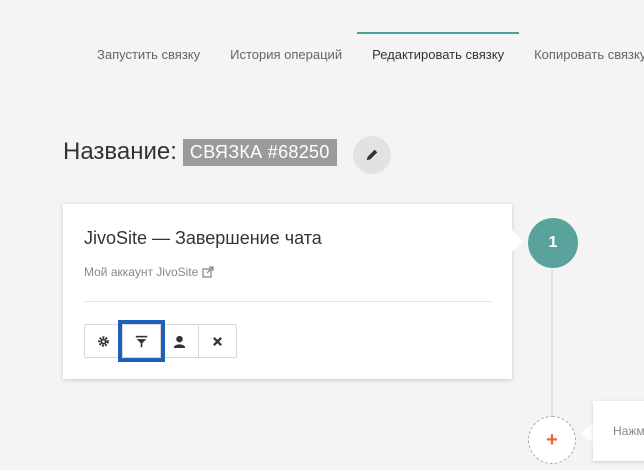 The width and height of the screenshot is (644, 470). Describe the element at coordinates (517, 241) in the screenshot. I see `card-pointer` at that location.